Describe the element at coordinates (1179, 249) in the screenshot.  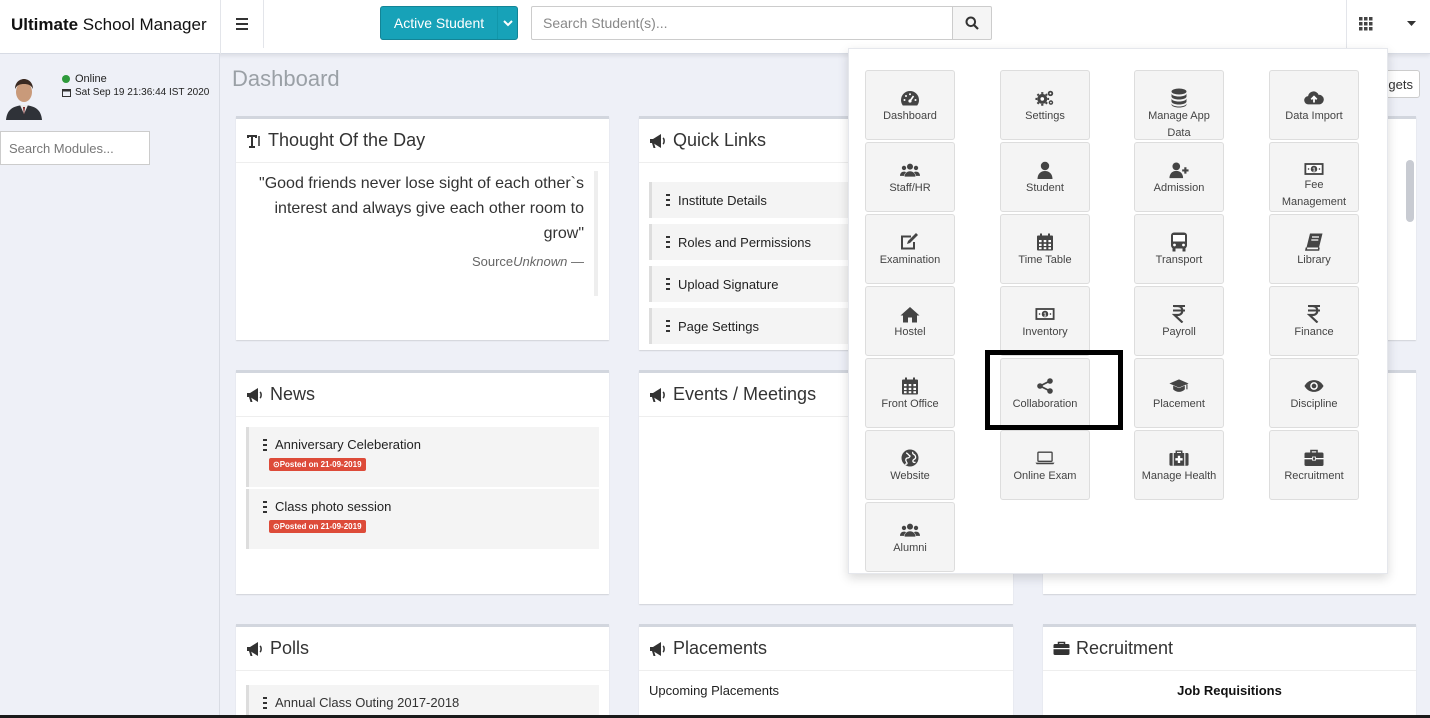
I see `app-tile-transport: Transport` at that location.